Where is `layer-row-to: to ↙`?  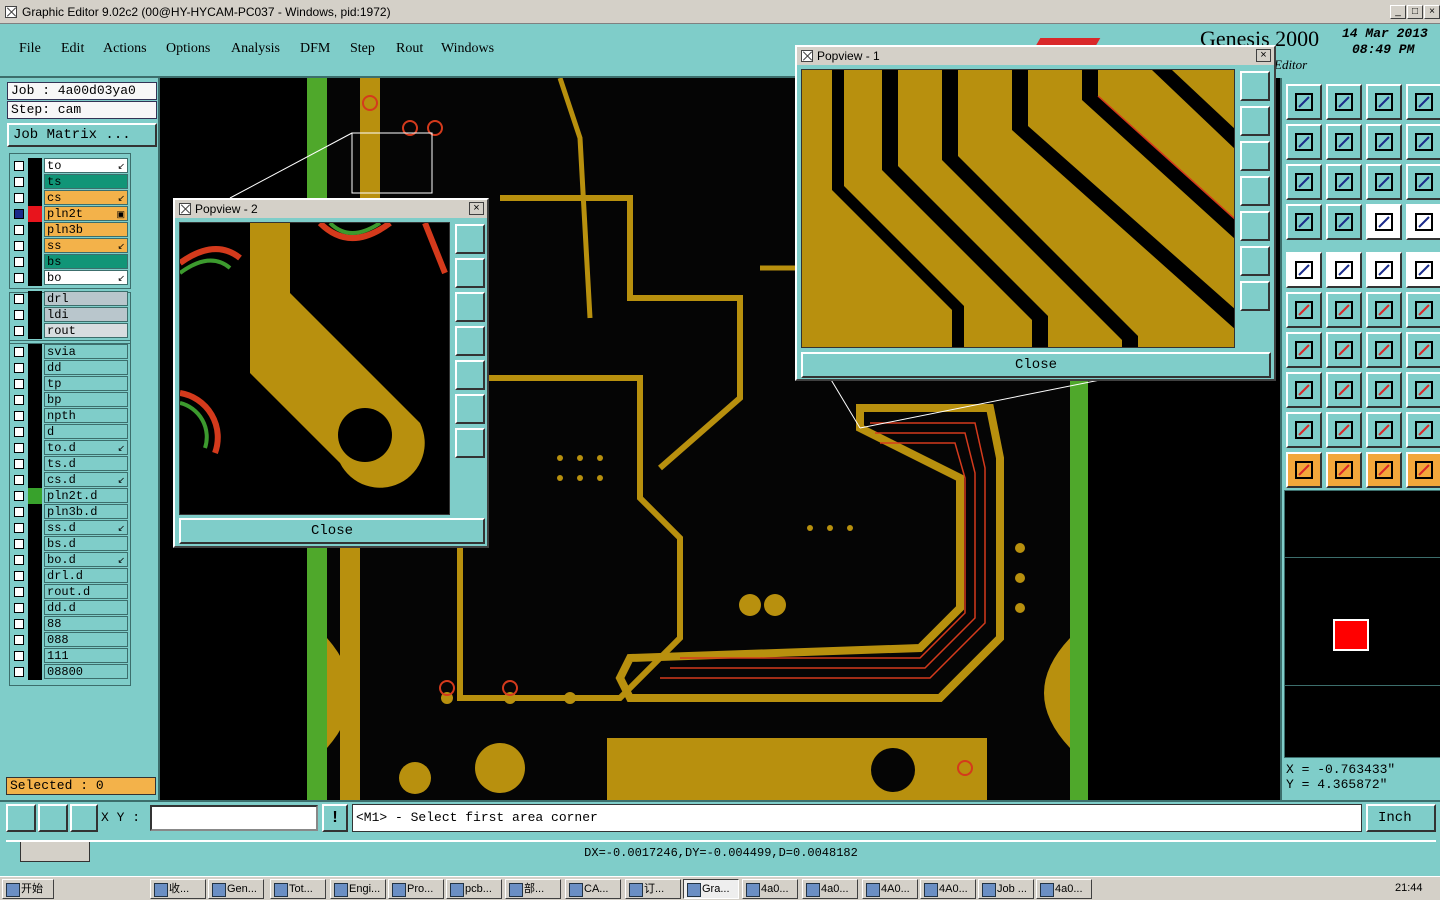 layer-row-to: to ↙ is located at coordinates (70, 166).